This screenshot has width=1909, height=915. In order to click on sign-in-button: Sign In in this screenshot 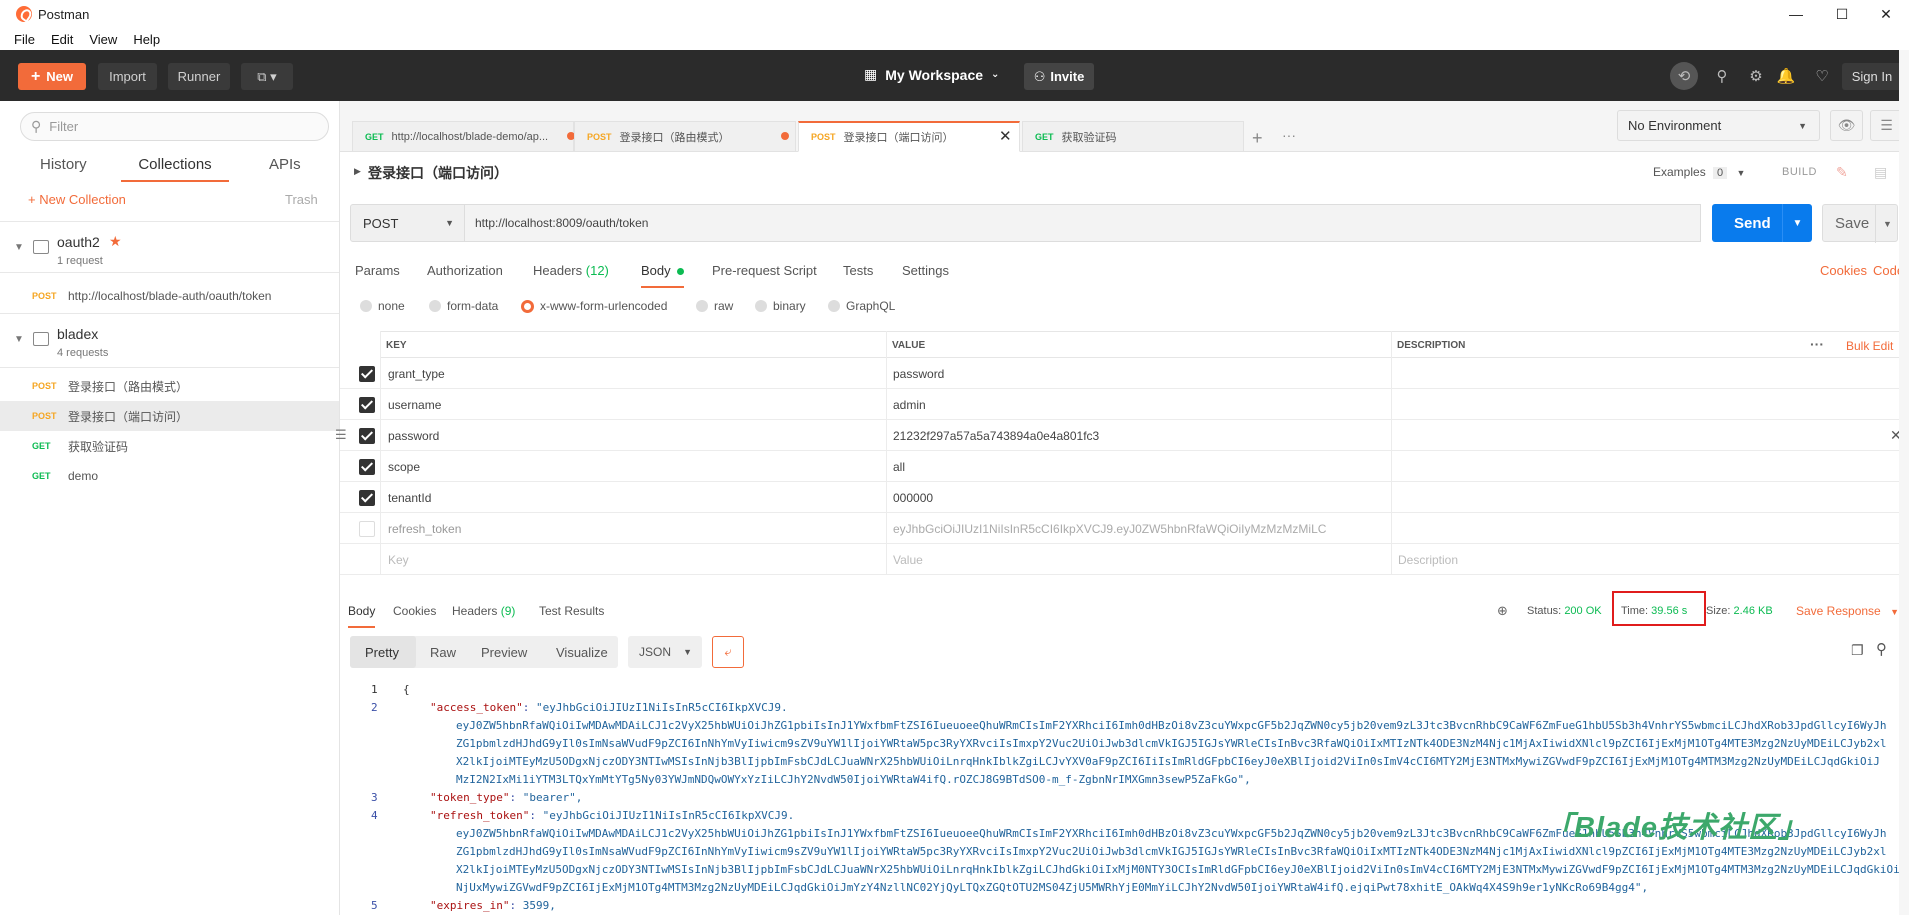, I will do `click(1872, 76)`.